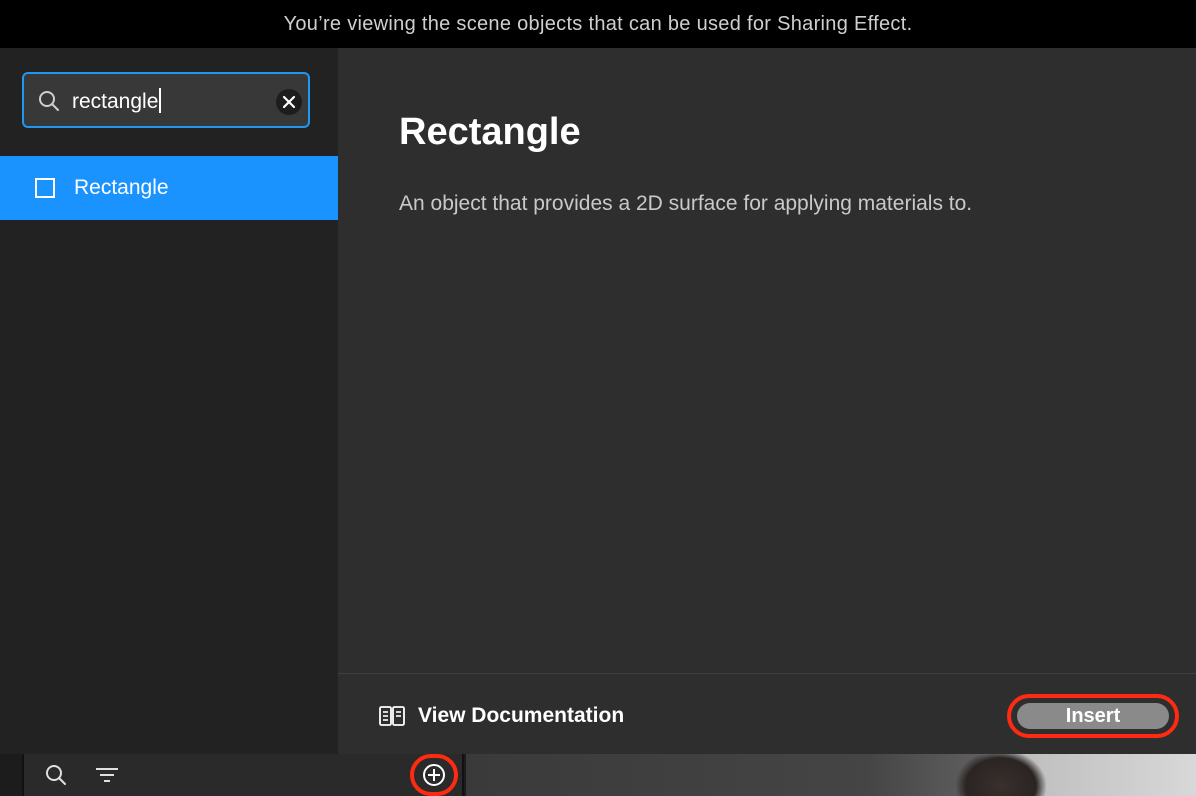 The width and height of the screenshot is (1196, 796). Describe the element at coordinates (115, 101) in the screenshot. I see `search-value: rectangle` at that location.